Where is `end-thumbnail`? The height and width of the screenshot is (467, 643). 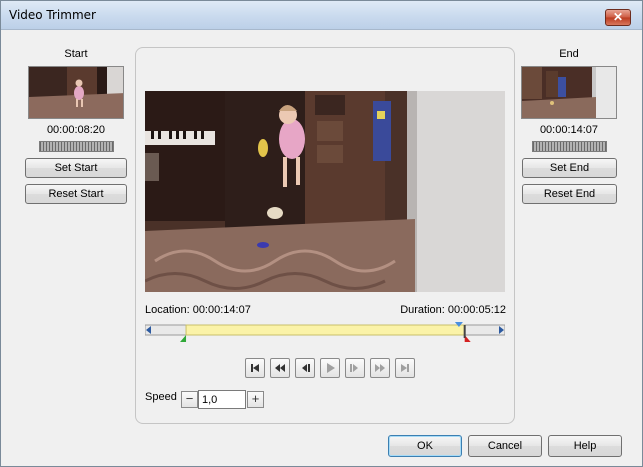
end-thumbnail is located at coordinates (569, 92).